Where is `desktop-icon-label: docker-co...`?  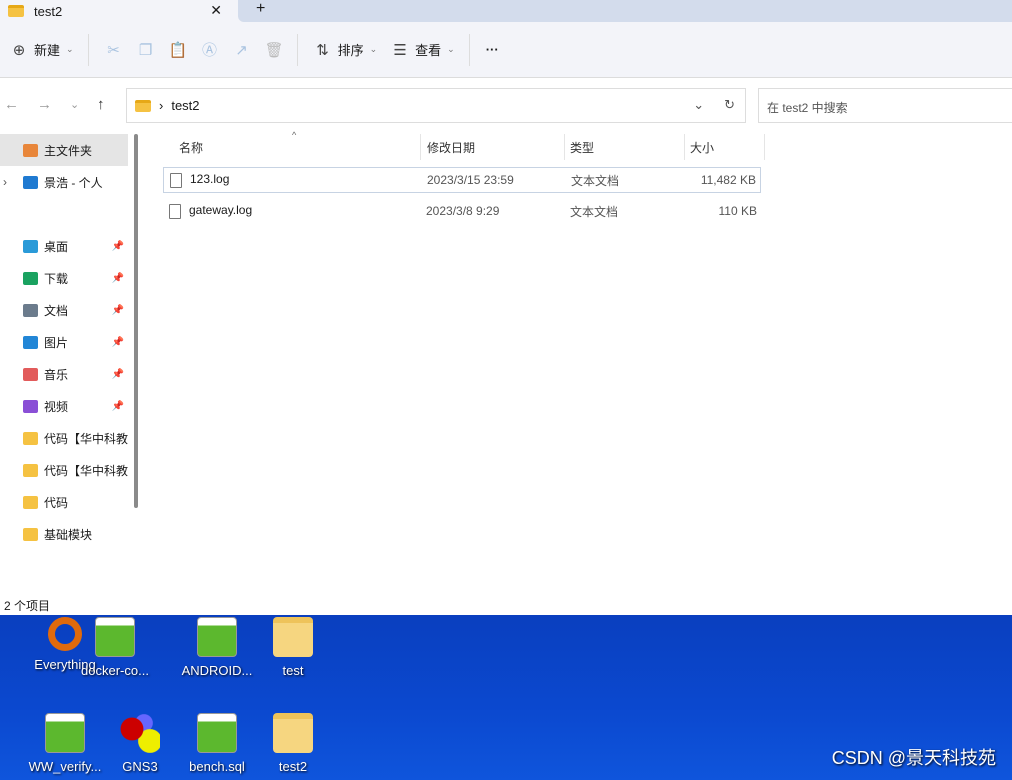
desktop-icon-label: docker-co... is located at coordinates (115, 670).